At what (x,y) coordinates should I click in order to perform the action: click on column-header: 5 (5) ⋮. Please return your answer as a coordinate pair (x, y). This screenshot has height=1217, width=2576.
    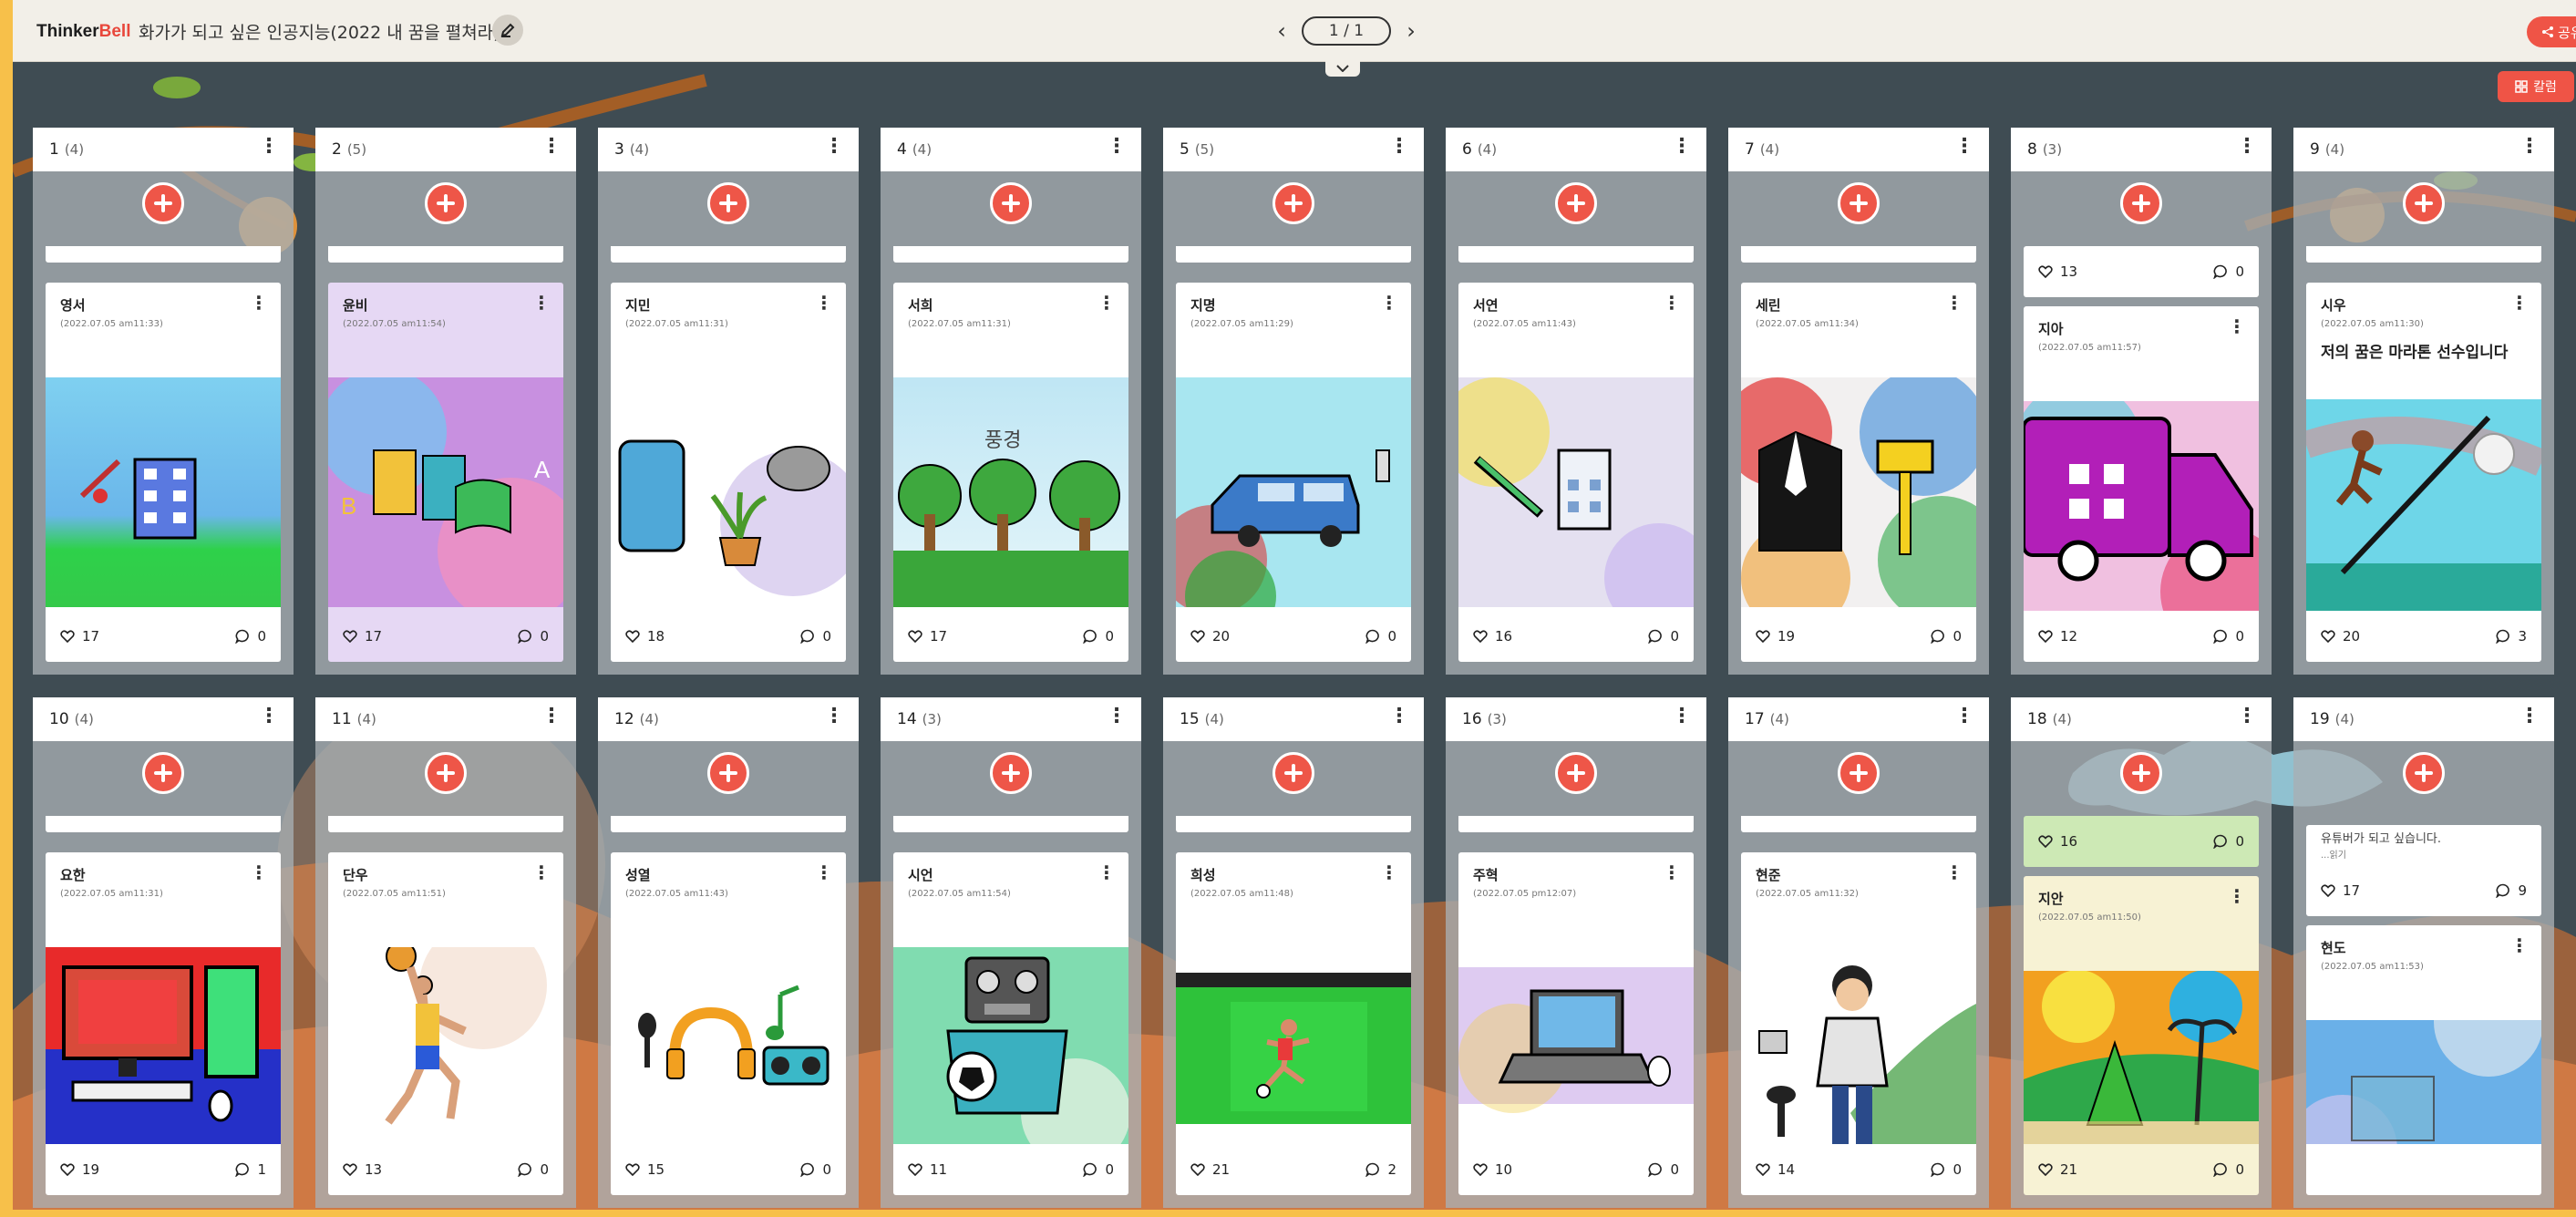
    Looking at the image, I should click on (1293, 149).